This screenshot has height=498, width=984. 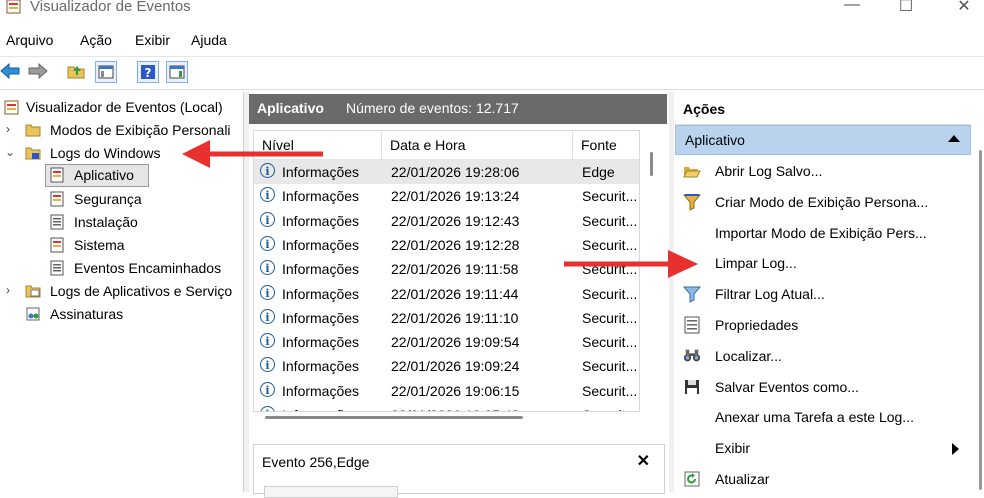 What do you see at coordinates (152, 40) in the screenshot?
I see `menu-exibir: Exibir` at bounding box center [152, 40].